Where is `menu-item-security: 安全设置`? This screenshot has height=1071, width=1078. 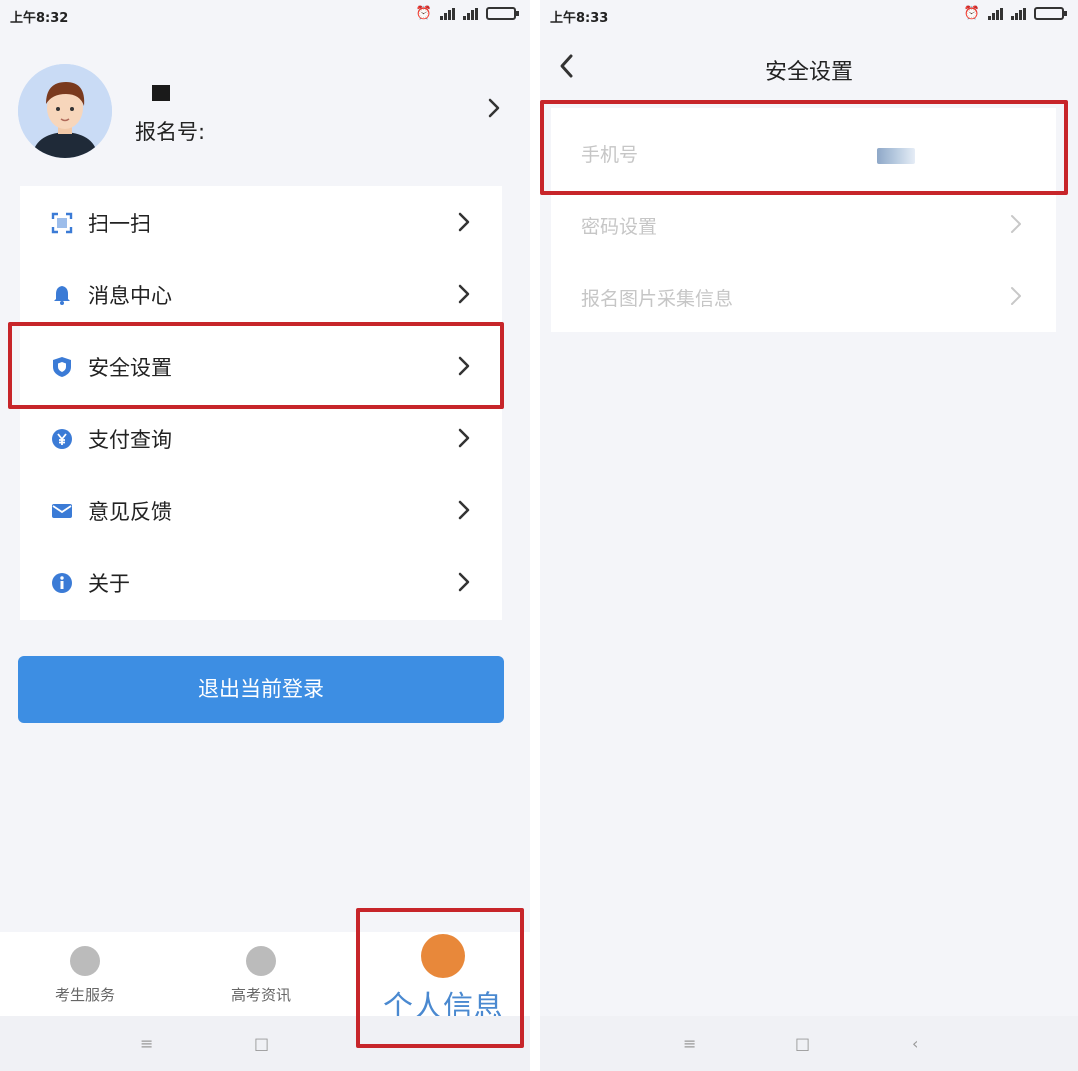 menu-item-security: 安全设置 is located at coordinates (261, 366).